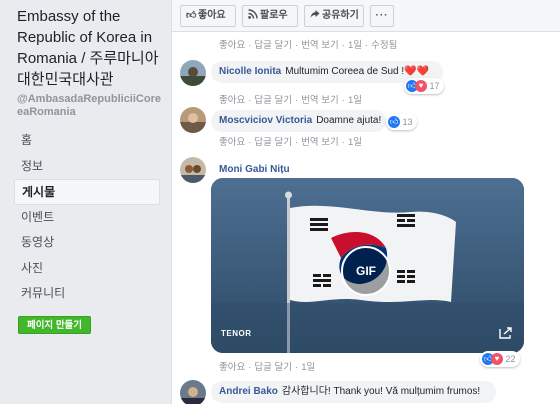  I want to click on external-link-icon, so click(506, 332).